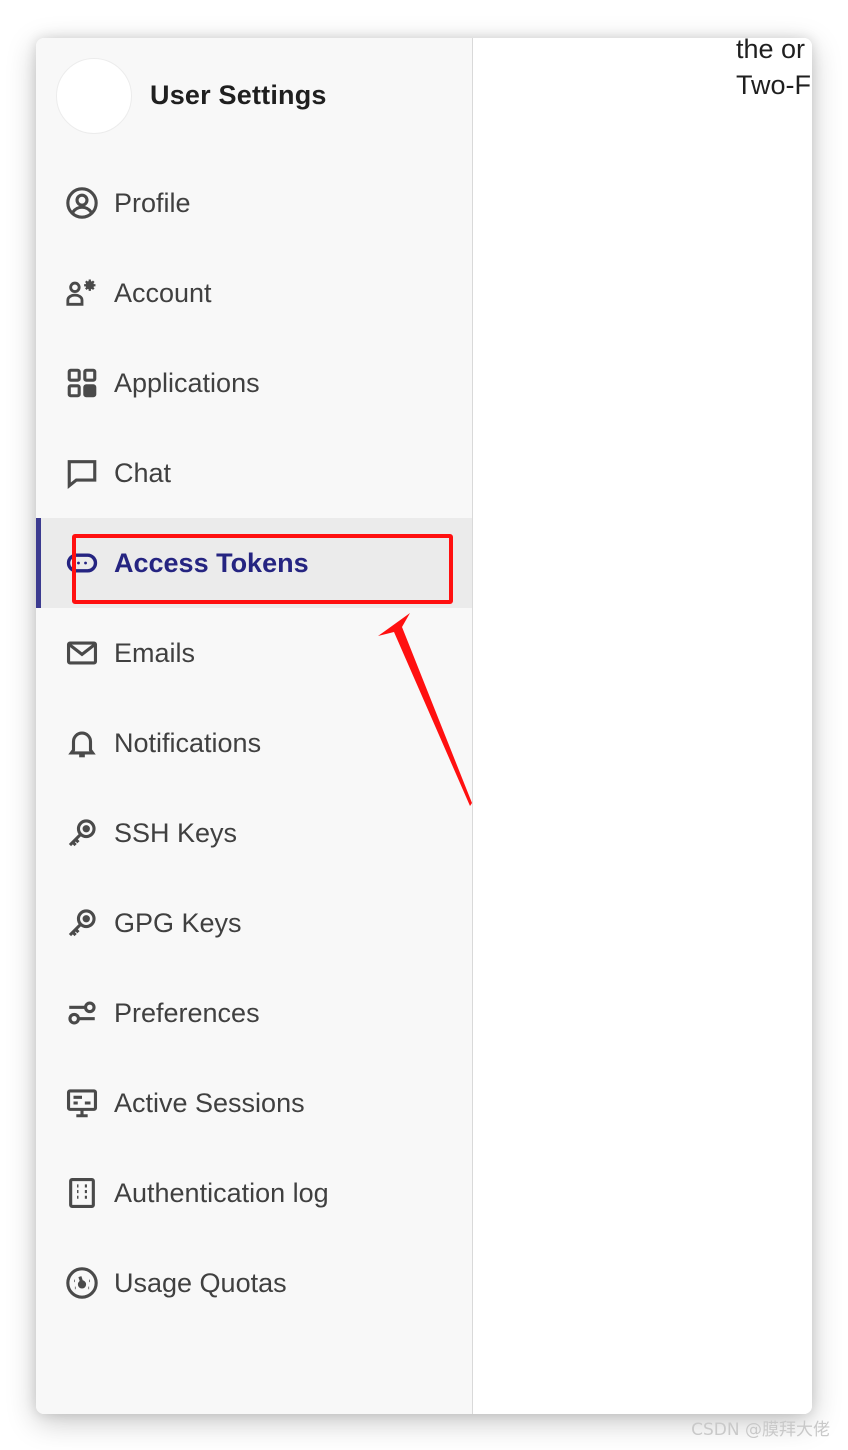  I want to click on chat-icon, so click(82, 473).